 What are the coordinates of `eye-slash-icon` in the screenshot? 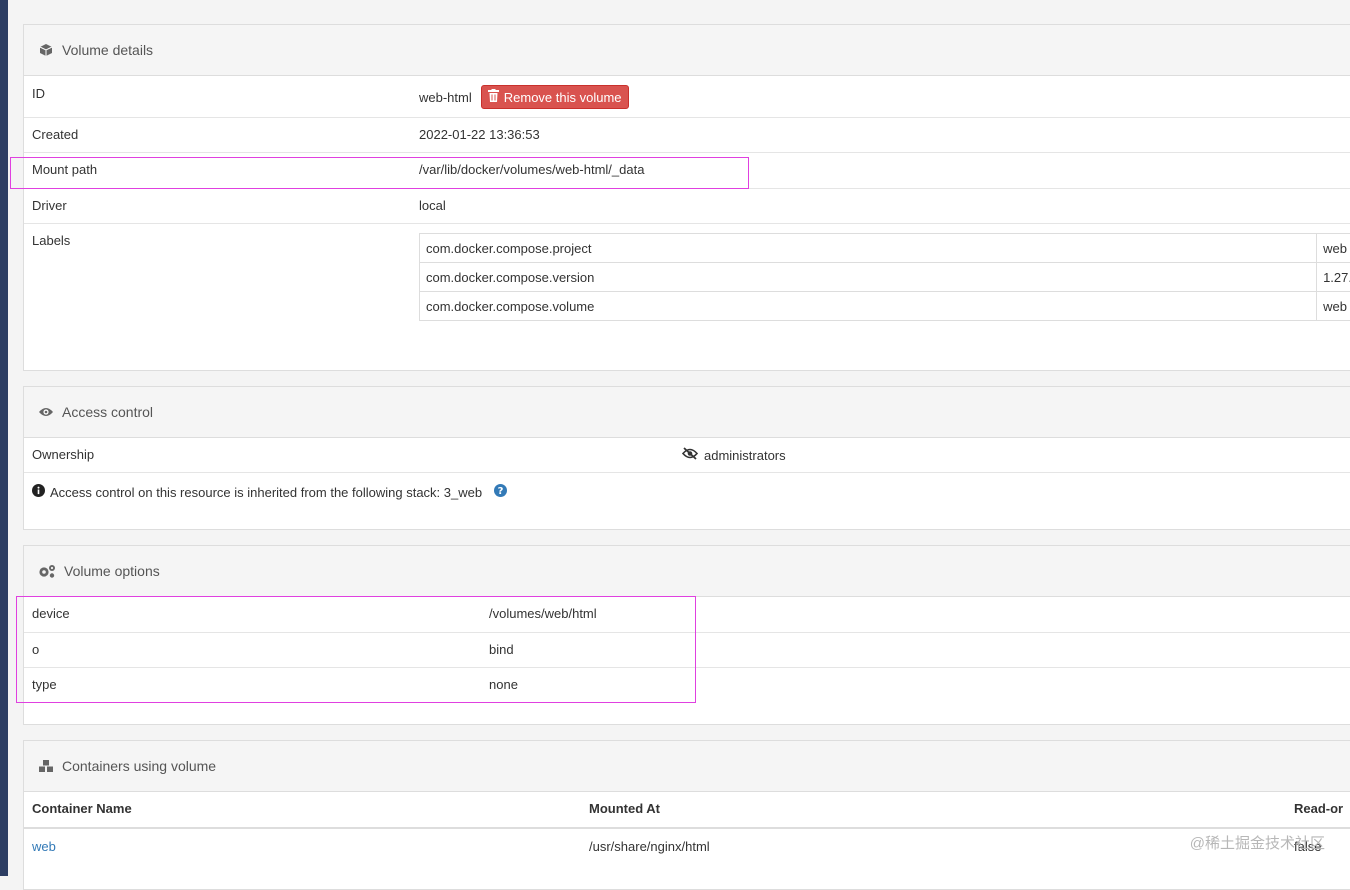 It's located at (690, 455).